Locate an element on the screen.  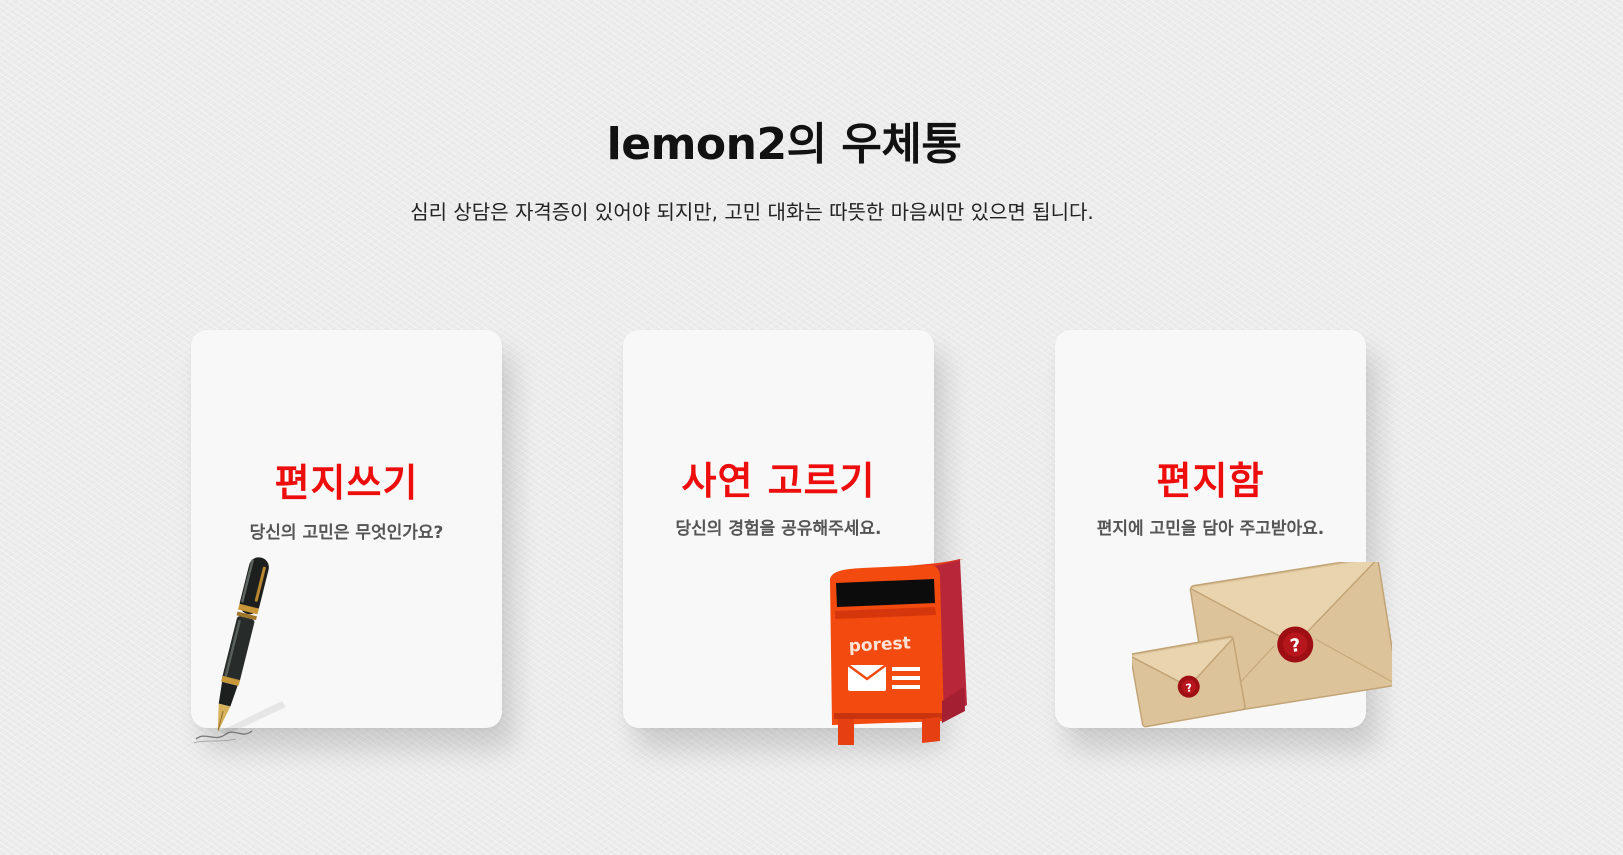
write-letter-title: 편지쓰기 is located at coordinates (346, 483).